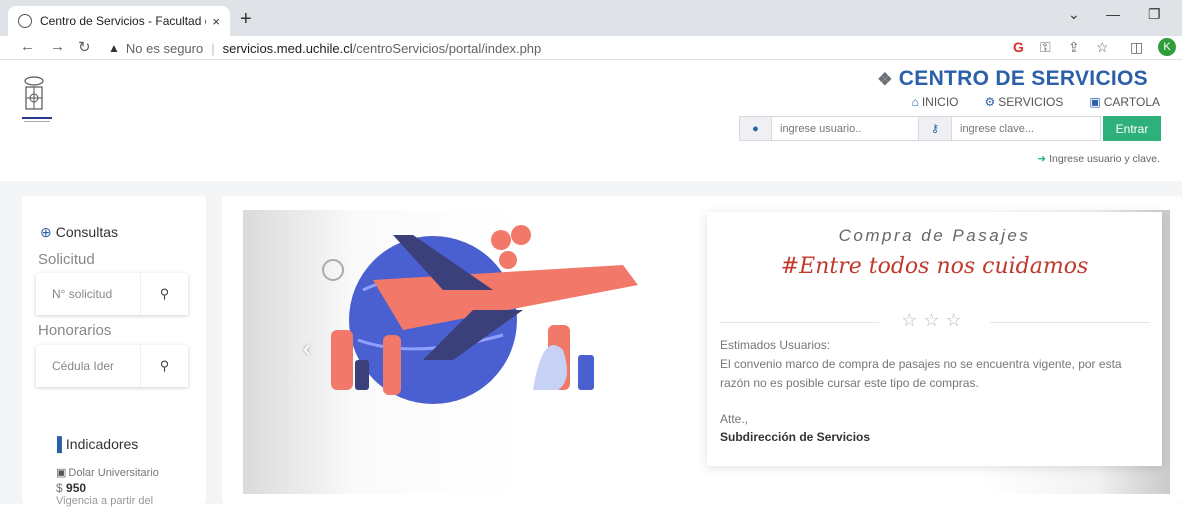 The image size is (1182, 507). Describe the element at coordinates (114, 48) in the screenshot. I see `warning-triangle-icon: ▲` at that location.